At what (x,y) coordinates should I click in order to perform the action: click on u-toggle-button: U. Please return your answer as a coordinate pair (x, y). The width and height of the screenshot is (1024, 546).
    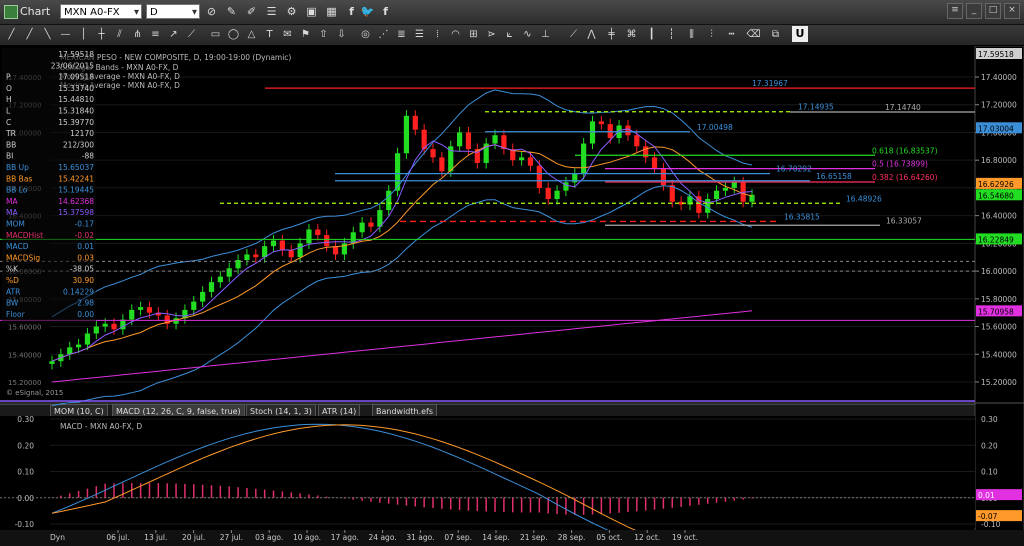
    Looking at the image, I should click on (800, 34).